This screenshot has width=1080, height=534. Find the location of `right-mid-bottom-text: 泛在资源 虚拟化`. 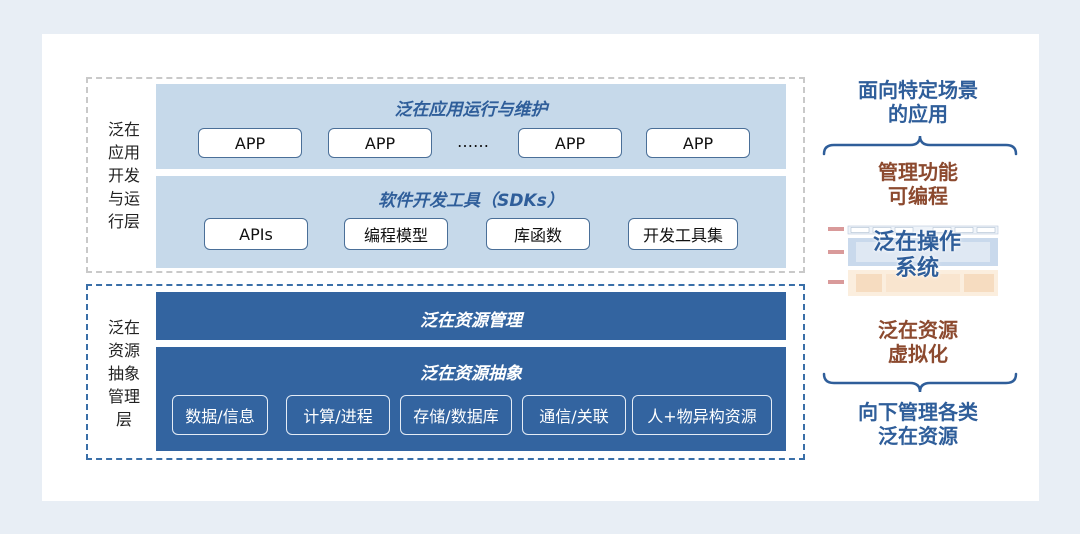

right-mid-bottom-text: 泛在资源 虚拟化 is located at coordinates (918, 342).